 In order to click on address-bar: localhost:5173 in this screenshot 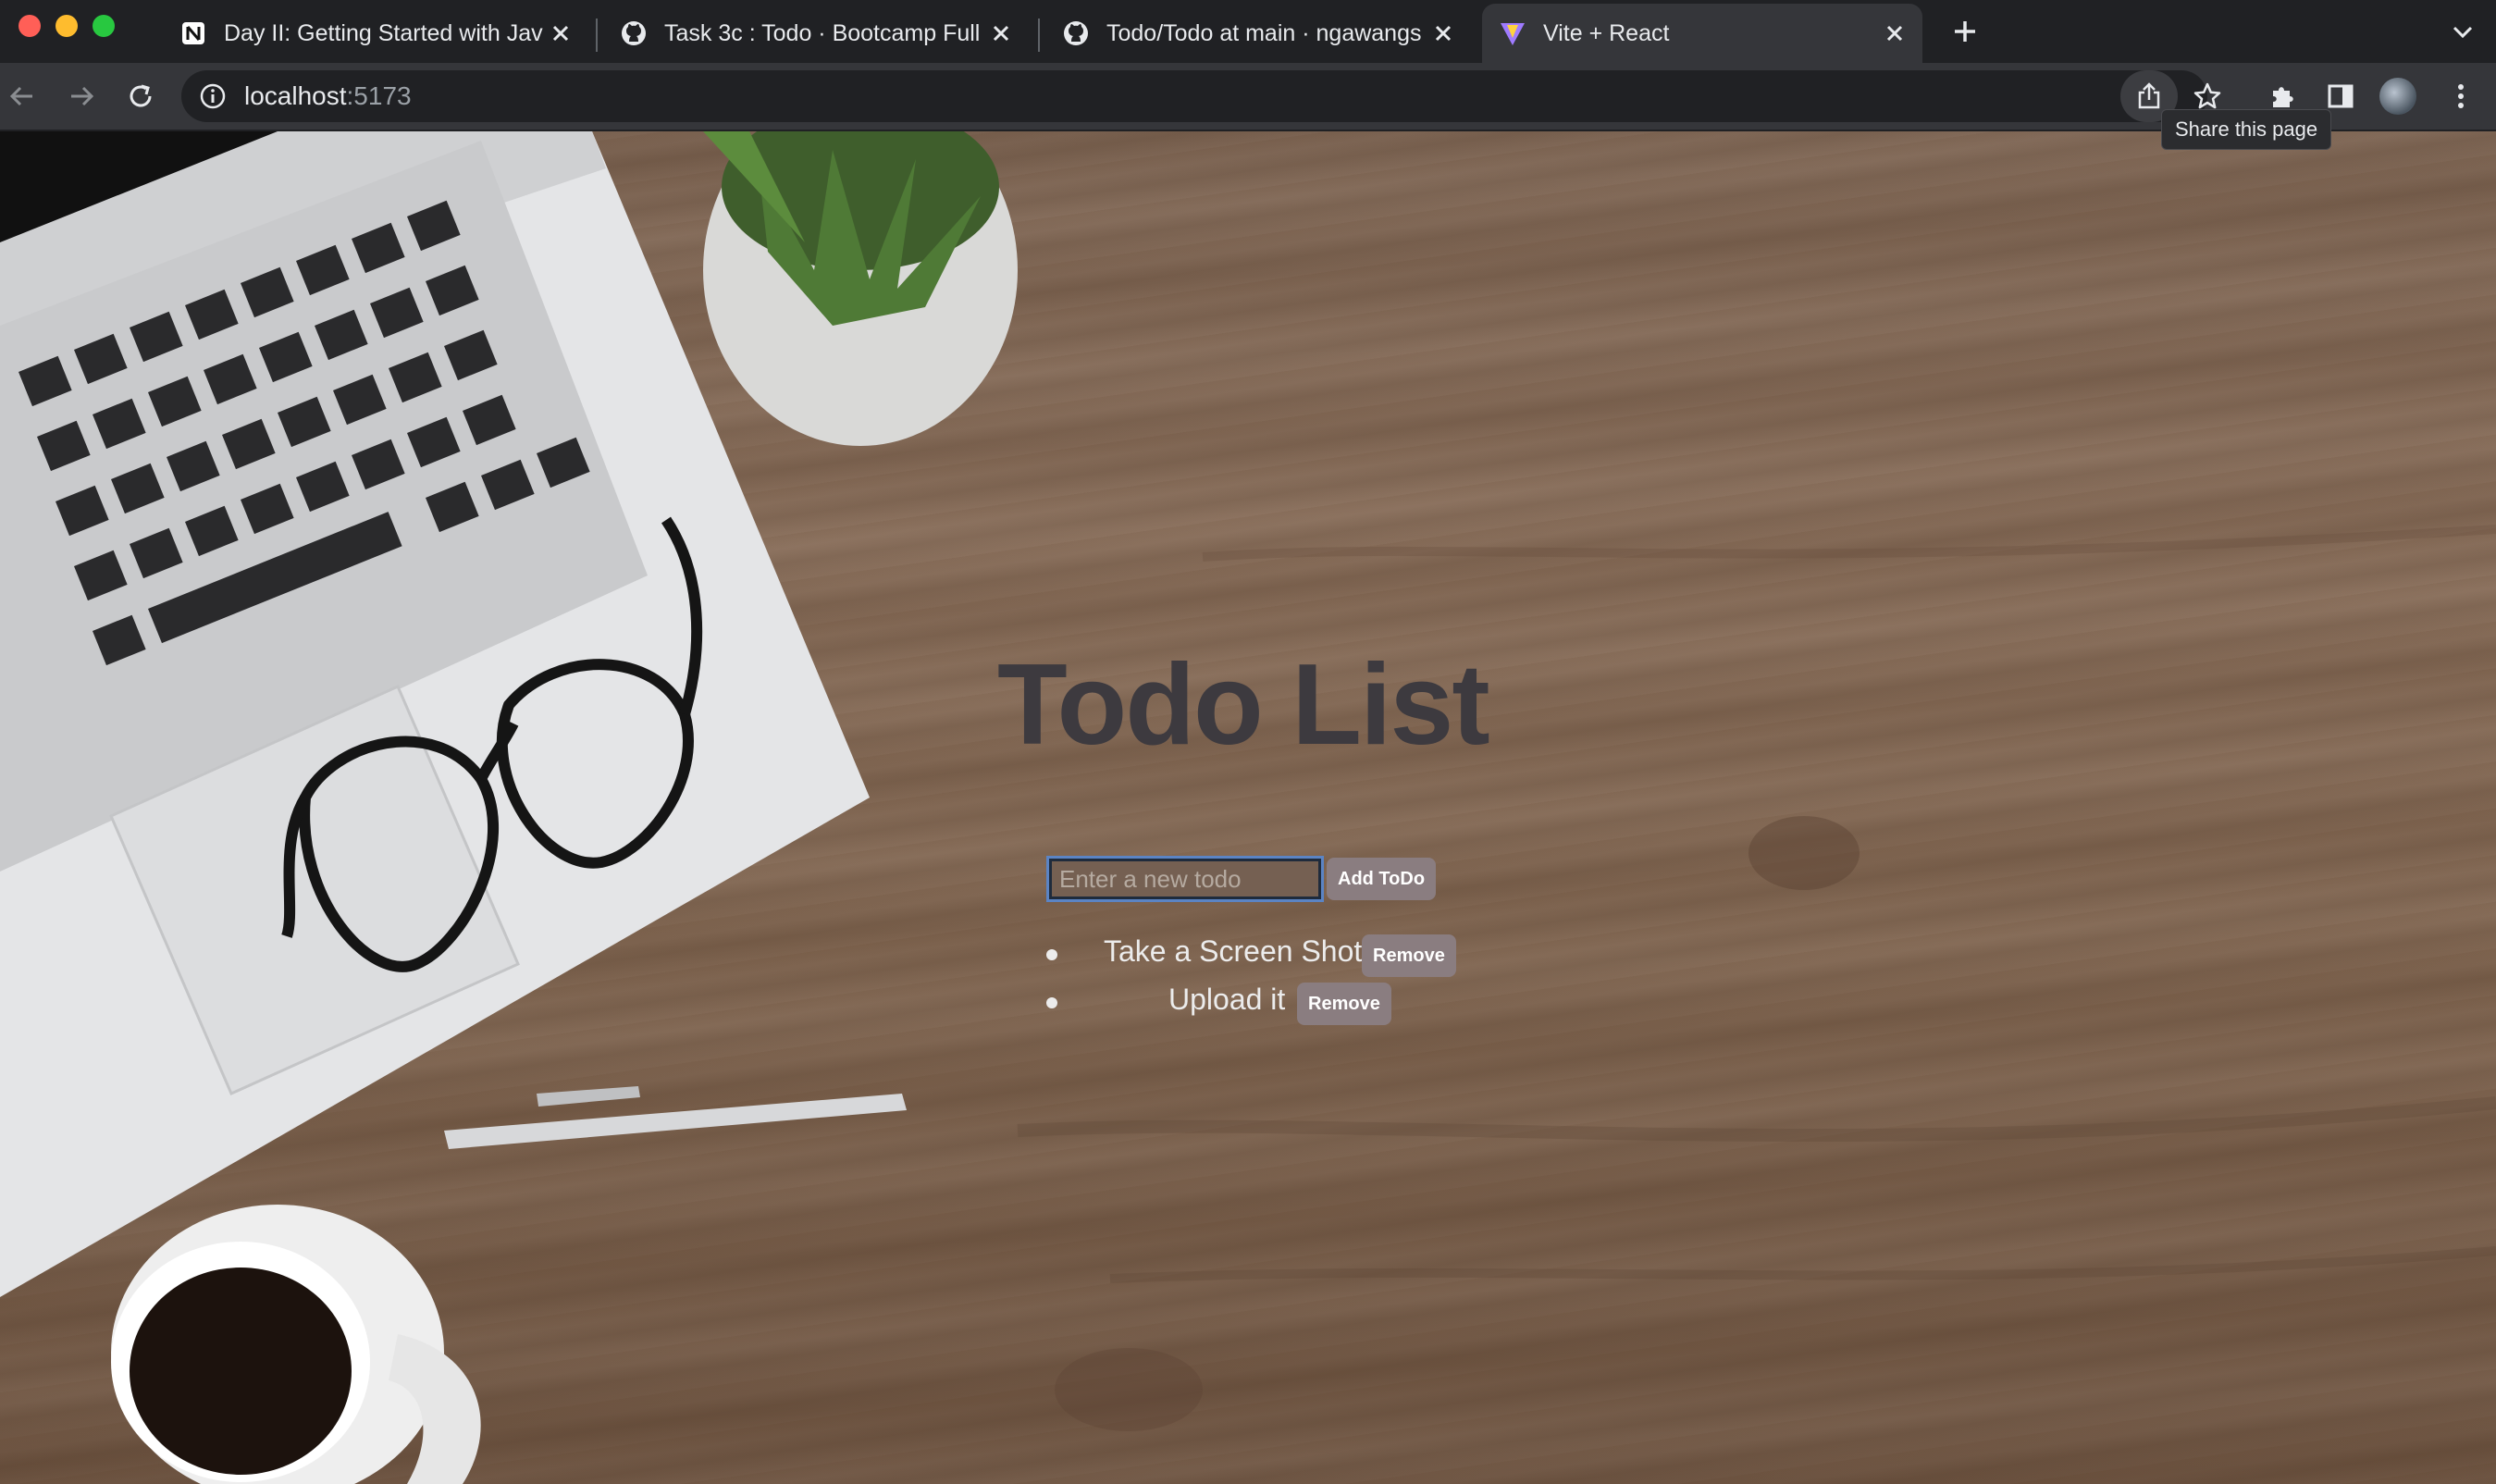, I will do `click(1201, 96)`.